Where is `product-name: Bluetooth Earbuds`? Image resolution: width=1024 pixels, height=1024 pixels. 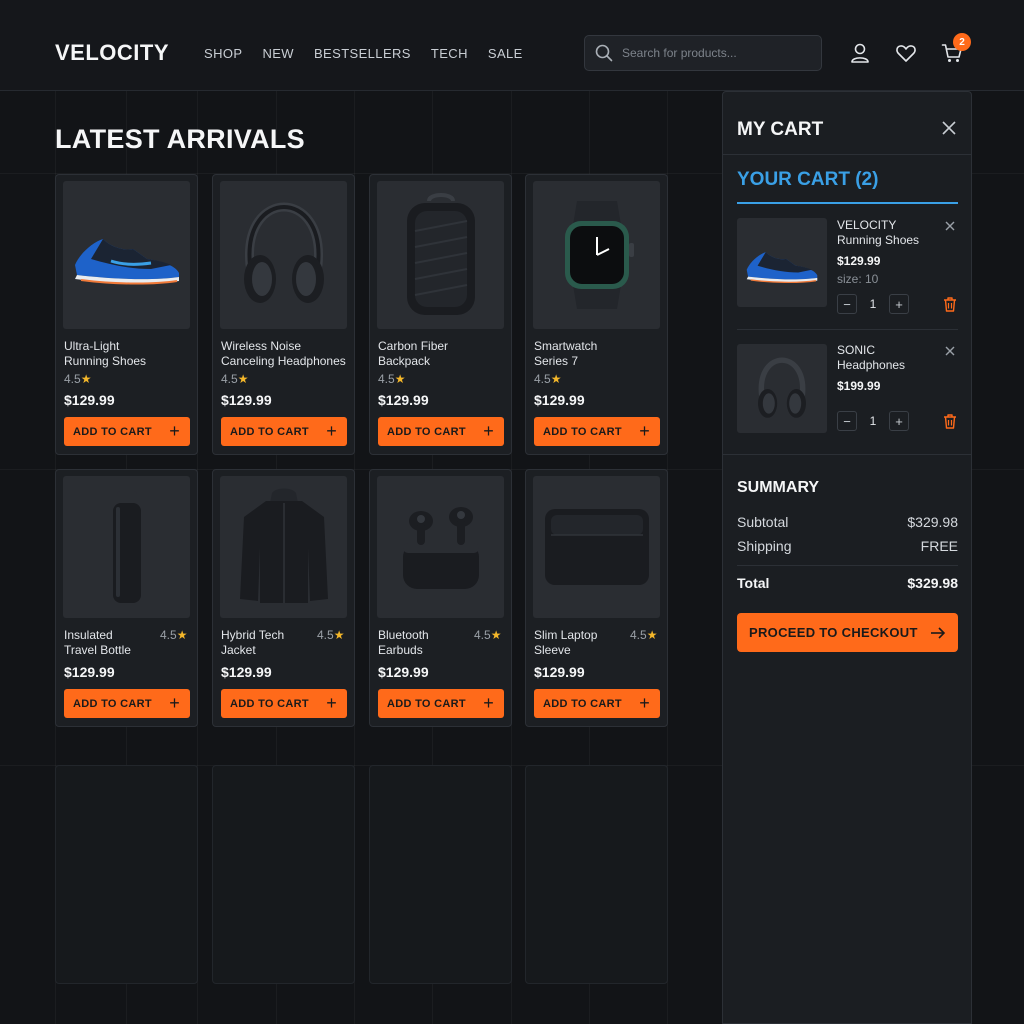
product-name: Bluetooth Earbuds is located at coordinates (403, 643).